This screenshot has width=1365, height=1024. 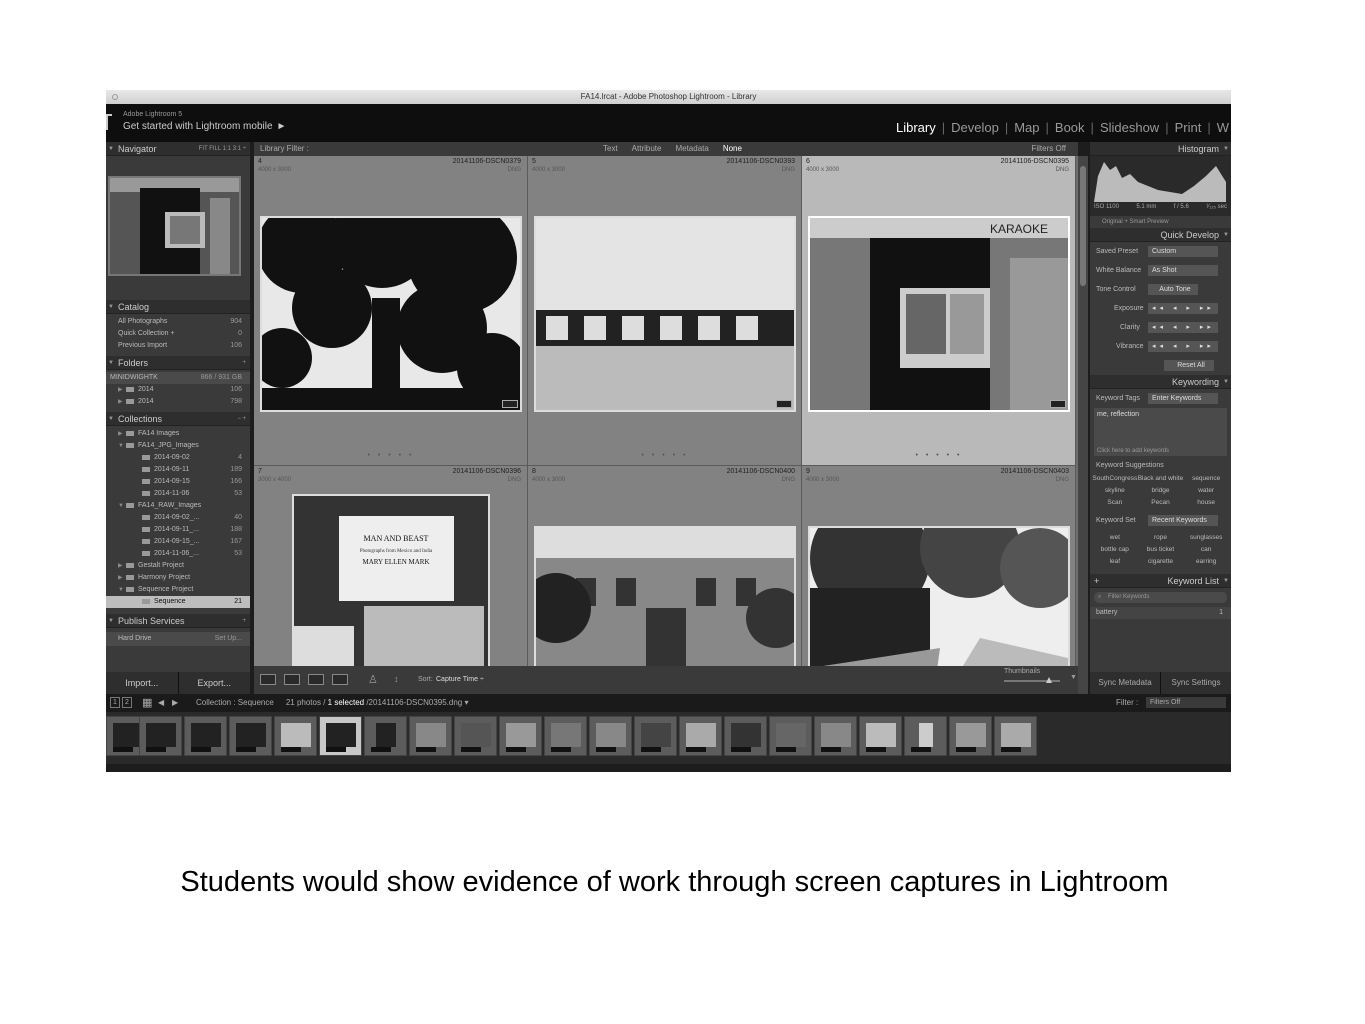 I want to click on grid-view-icon, so click(x=268, y=679).